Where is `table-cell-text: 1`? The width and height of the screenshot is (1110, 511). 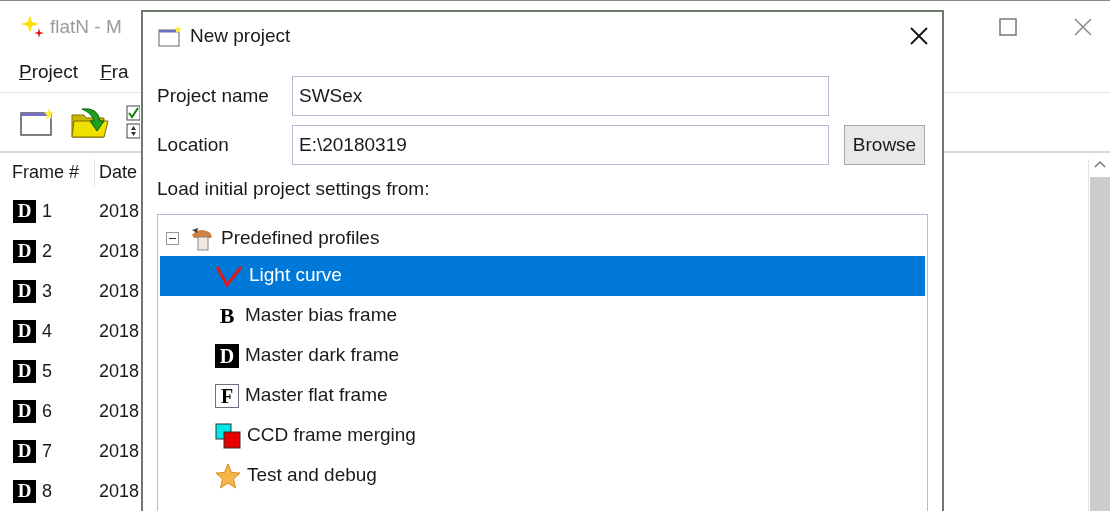 table-cell-text: 1 is located at coordinates (47, 211).